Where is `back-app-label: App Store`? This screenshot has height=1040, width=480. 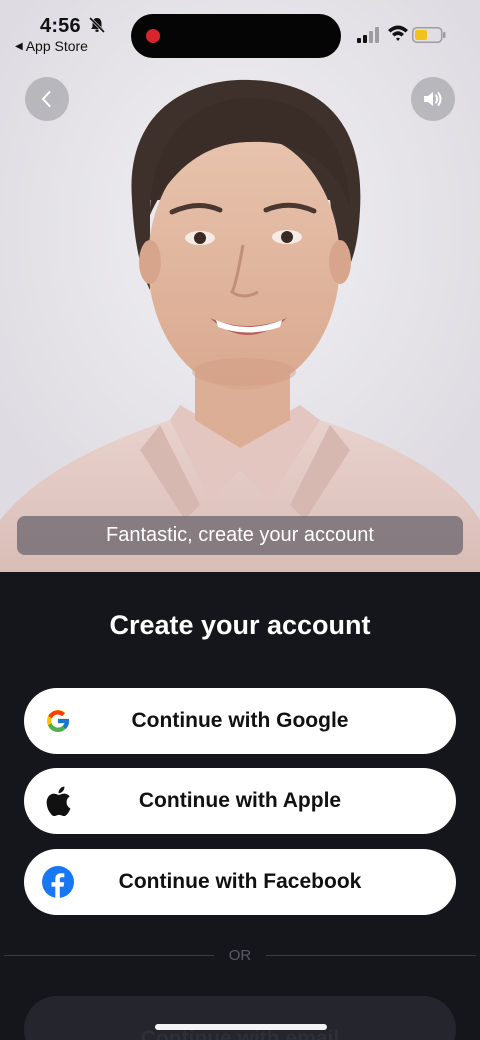
back-app-label: App Store is located at coordinates (56, 46).